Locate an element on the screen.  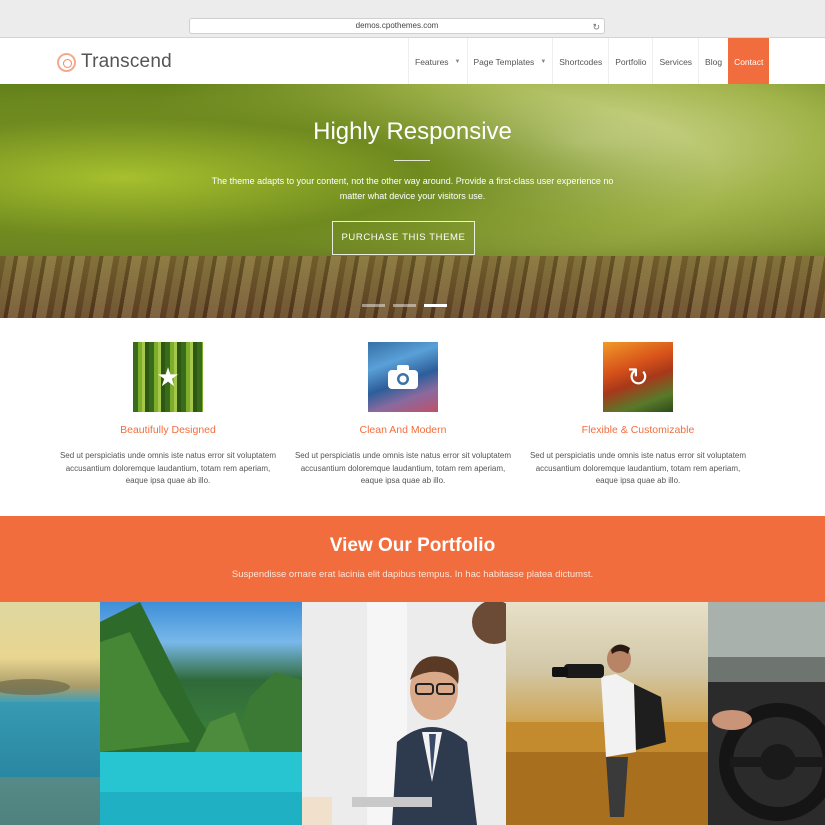
nav-item-contact: Contact is located at coordinates (749, 61).